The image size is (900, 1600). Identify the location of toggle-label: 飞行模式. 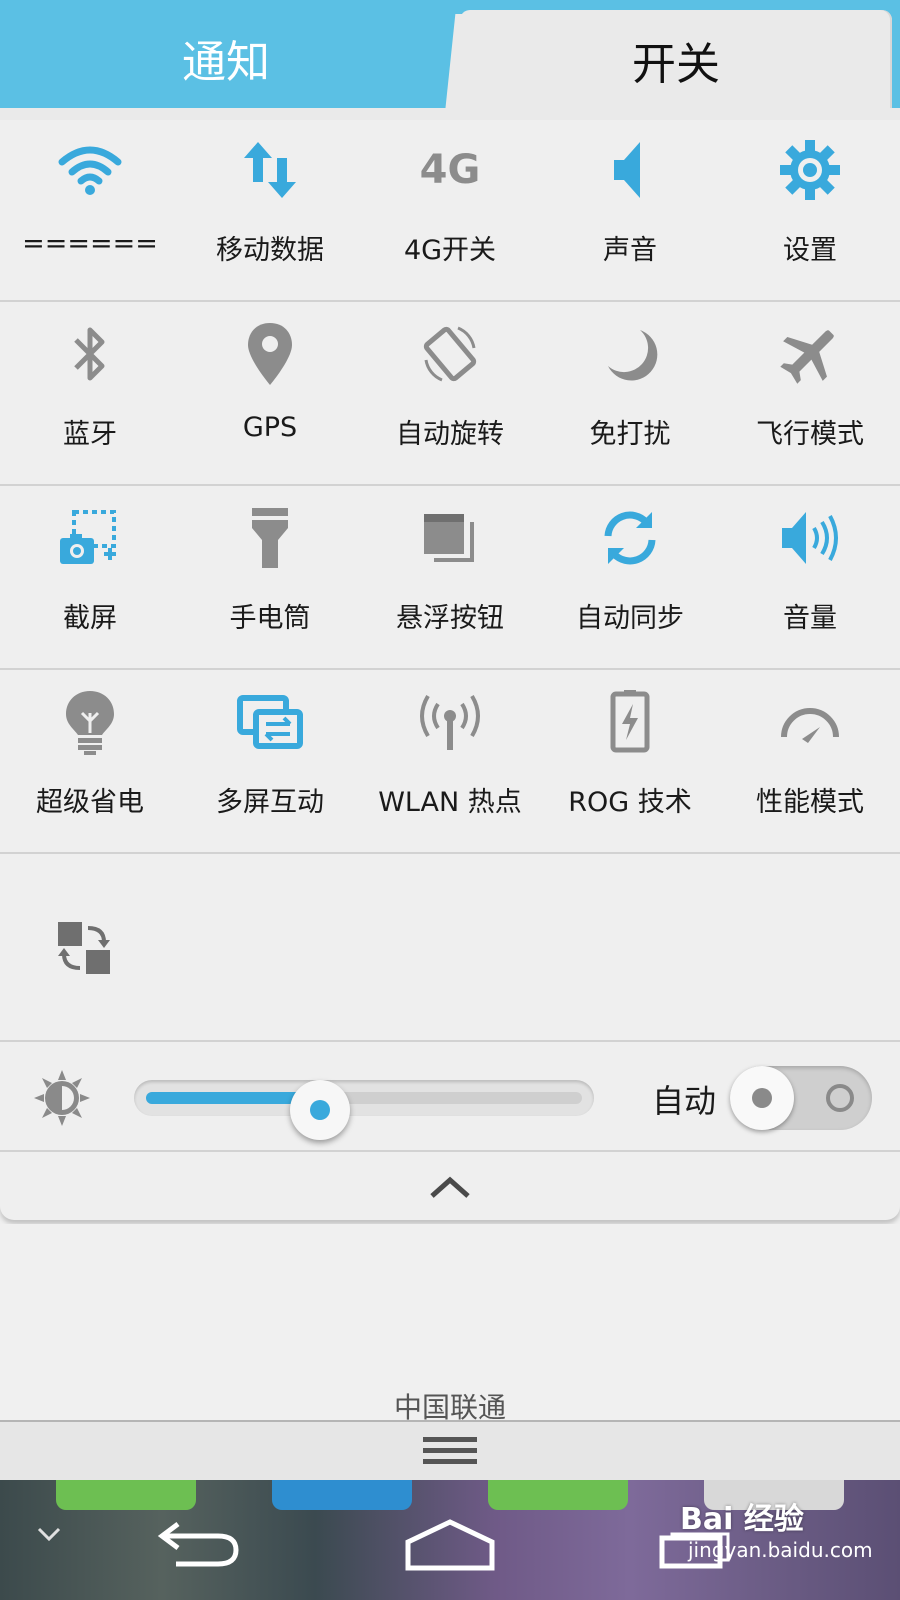
(810, 434).